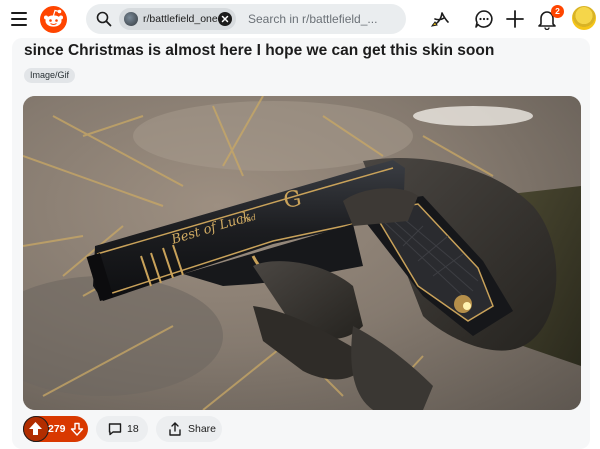  What do you see at coordinates (20, 19) in the screenshot?
I see `hamburger-menu-icon` at bounding box center [20, 19].